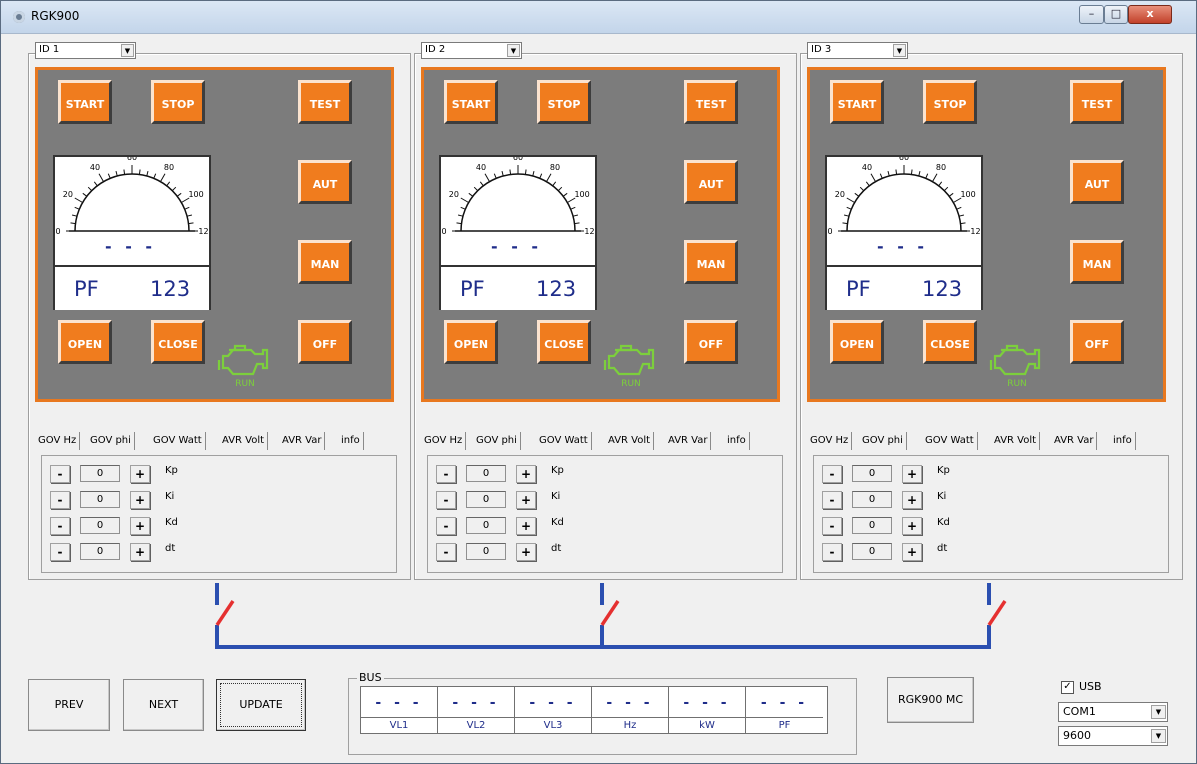  I want to click on minimize-button: –, so click(1091, 14).